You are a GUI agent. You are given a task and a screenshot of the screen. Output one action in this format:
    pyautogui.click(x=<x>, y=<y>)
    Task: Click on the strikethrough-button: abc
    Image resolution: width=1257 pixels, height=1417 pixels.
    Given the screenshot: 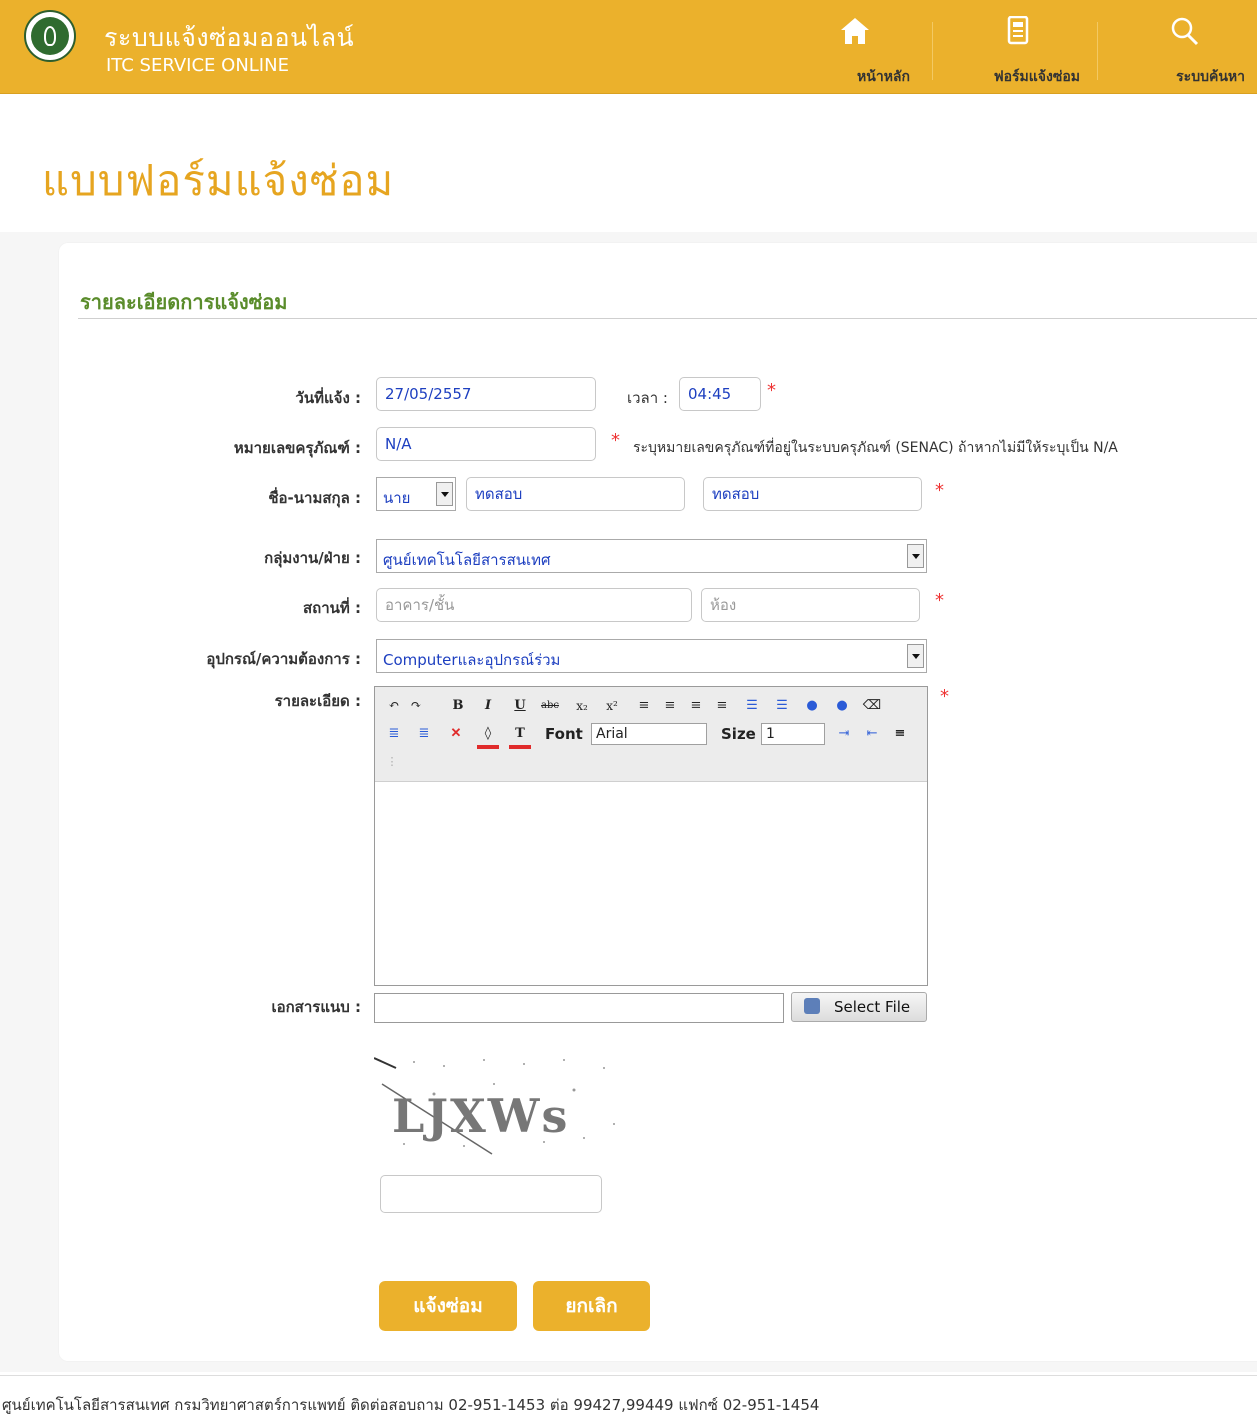 What is the action you would take?
    pyautogui.click(x=550, y=706)
    